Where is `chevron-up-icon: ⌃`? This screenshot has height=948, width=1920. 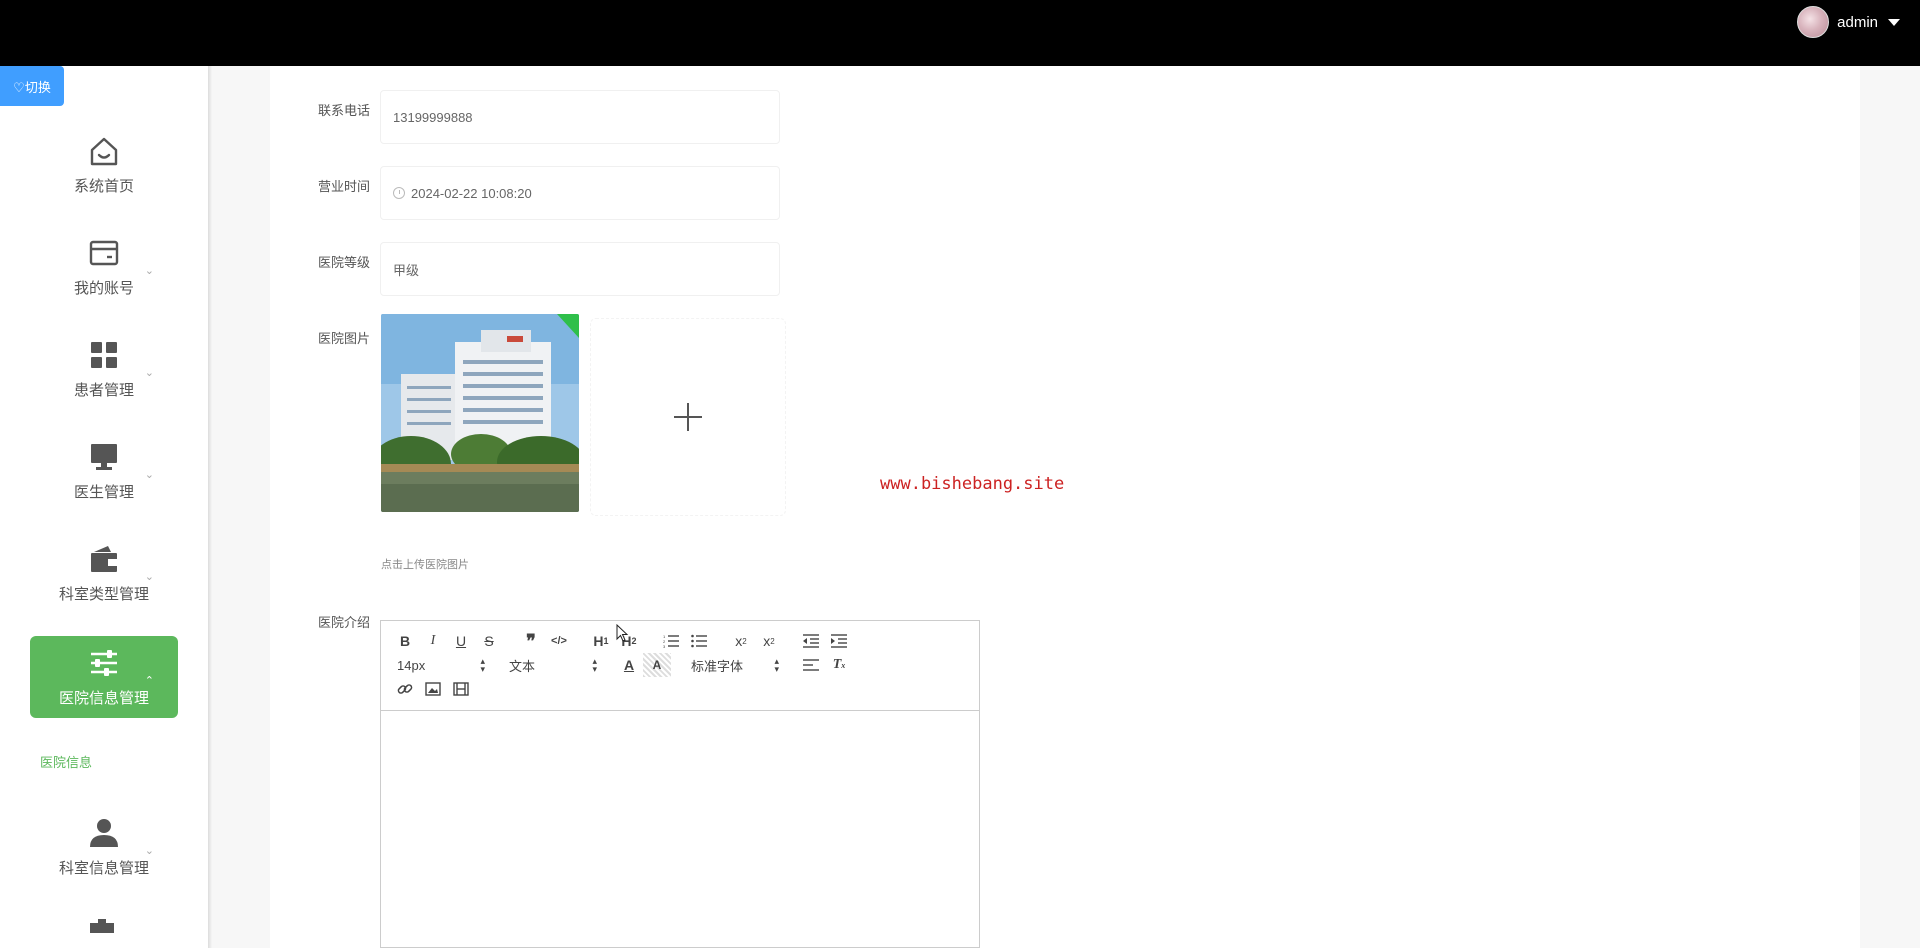
chevron-up-icon: ⌃ is located at coordinates (149, 680).